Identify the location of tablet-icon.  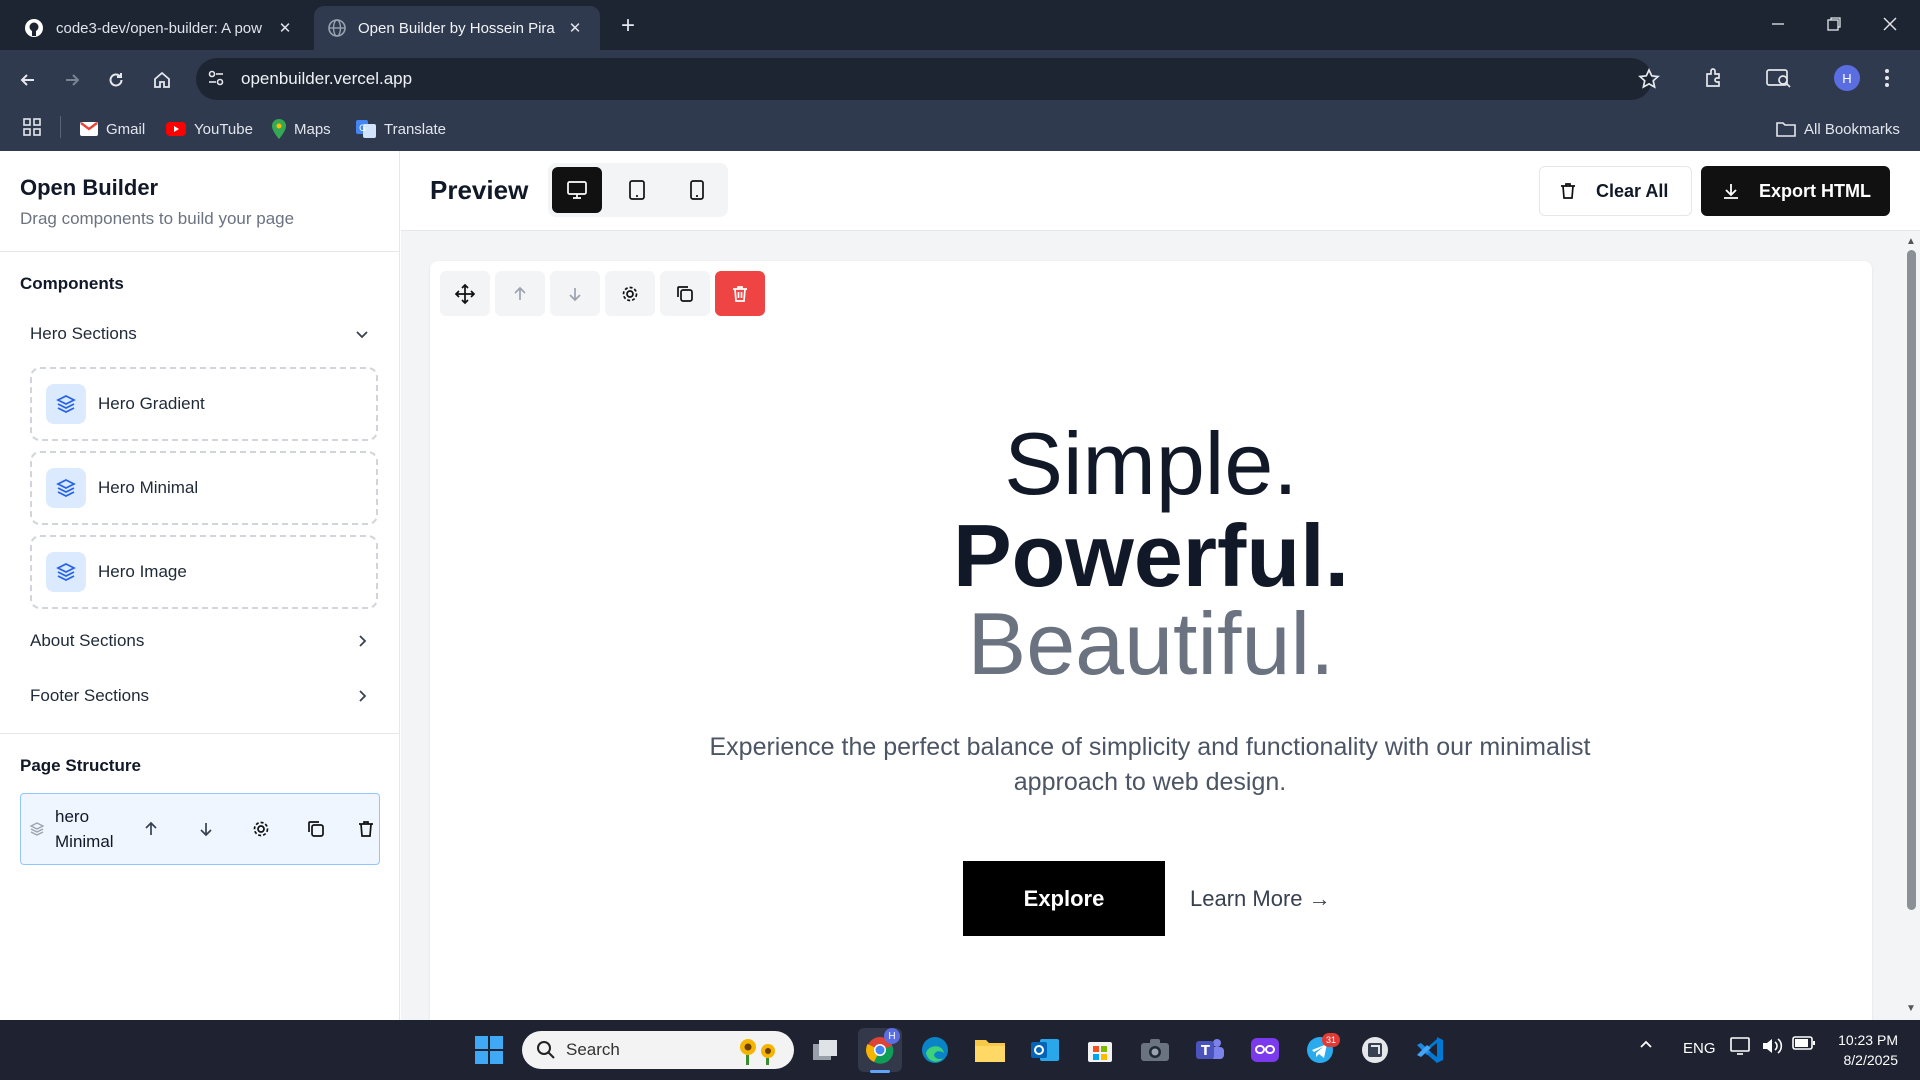
(637, 190).